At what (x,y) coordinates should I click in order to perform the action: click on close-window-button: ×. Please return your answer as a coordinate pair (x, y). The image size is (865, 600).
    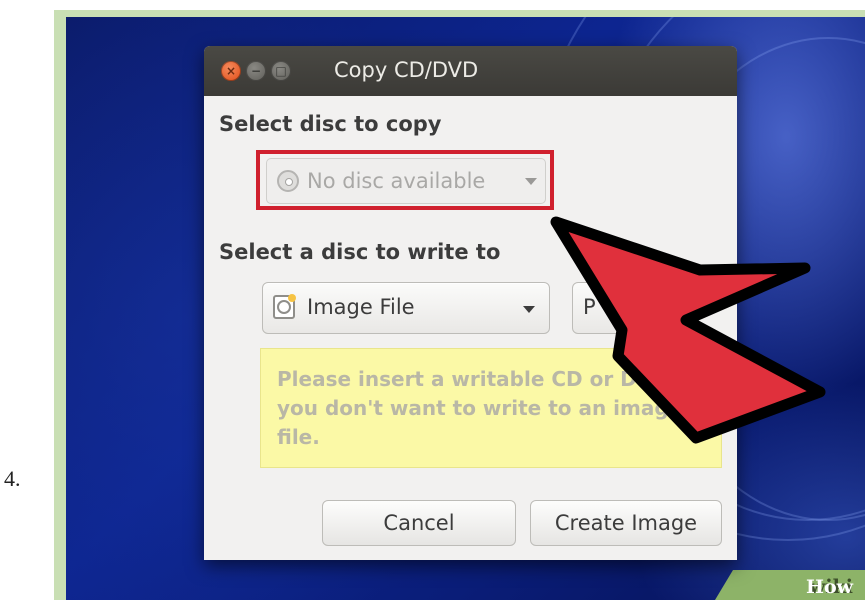
    Looking at the image, I should click on (231, 71).